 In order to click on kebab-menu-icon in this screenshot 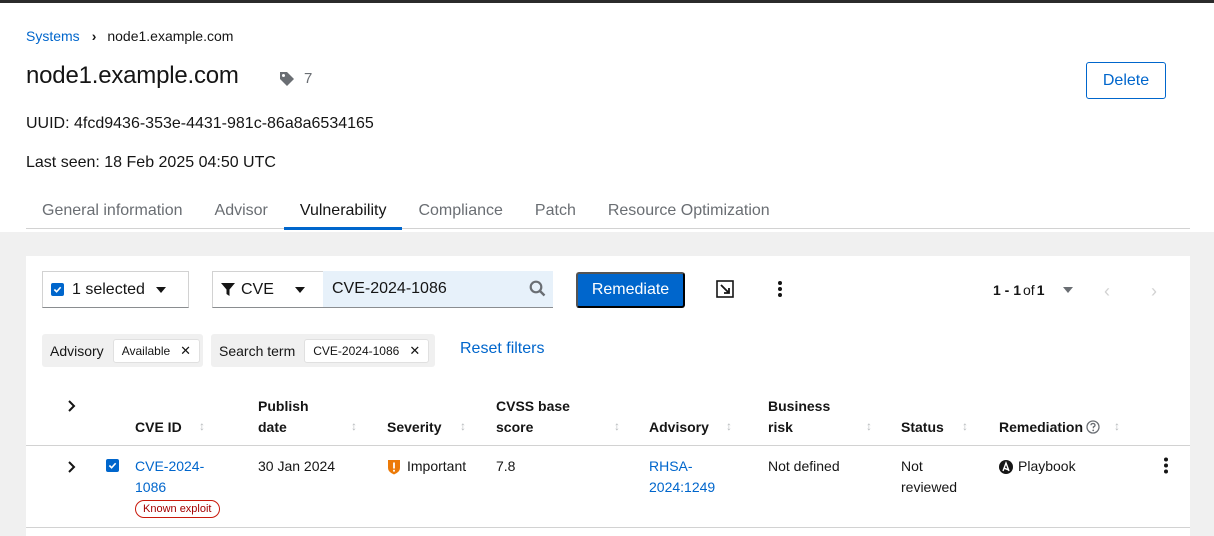, I will do `click(780, 291)`.